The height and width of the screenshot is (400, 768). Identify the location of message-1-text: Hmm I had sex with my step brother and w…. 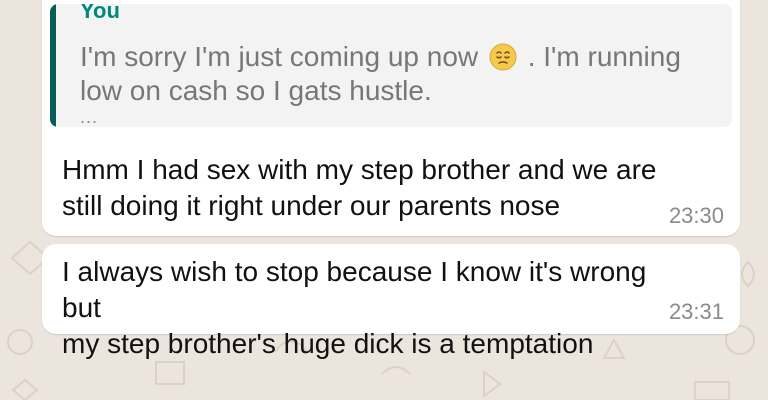
(372, 188).